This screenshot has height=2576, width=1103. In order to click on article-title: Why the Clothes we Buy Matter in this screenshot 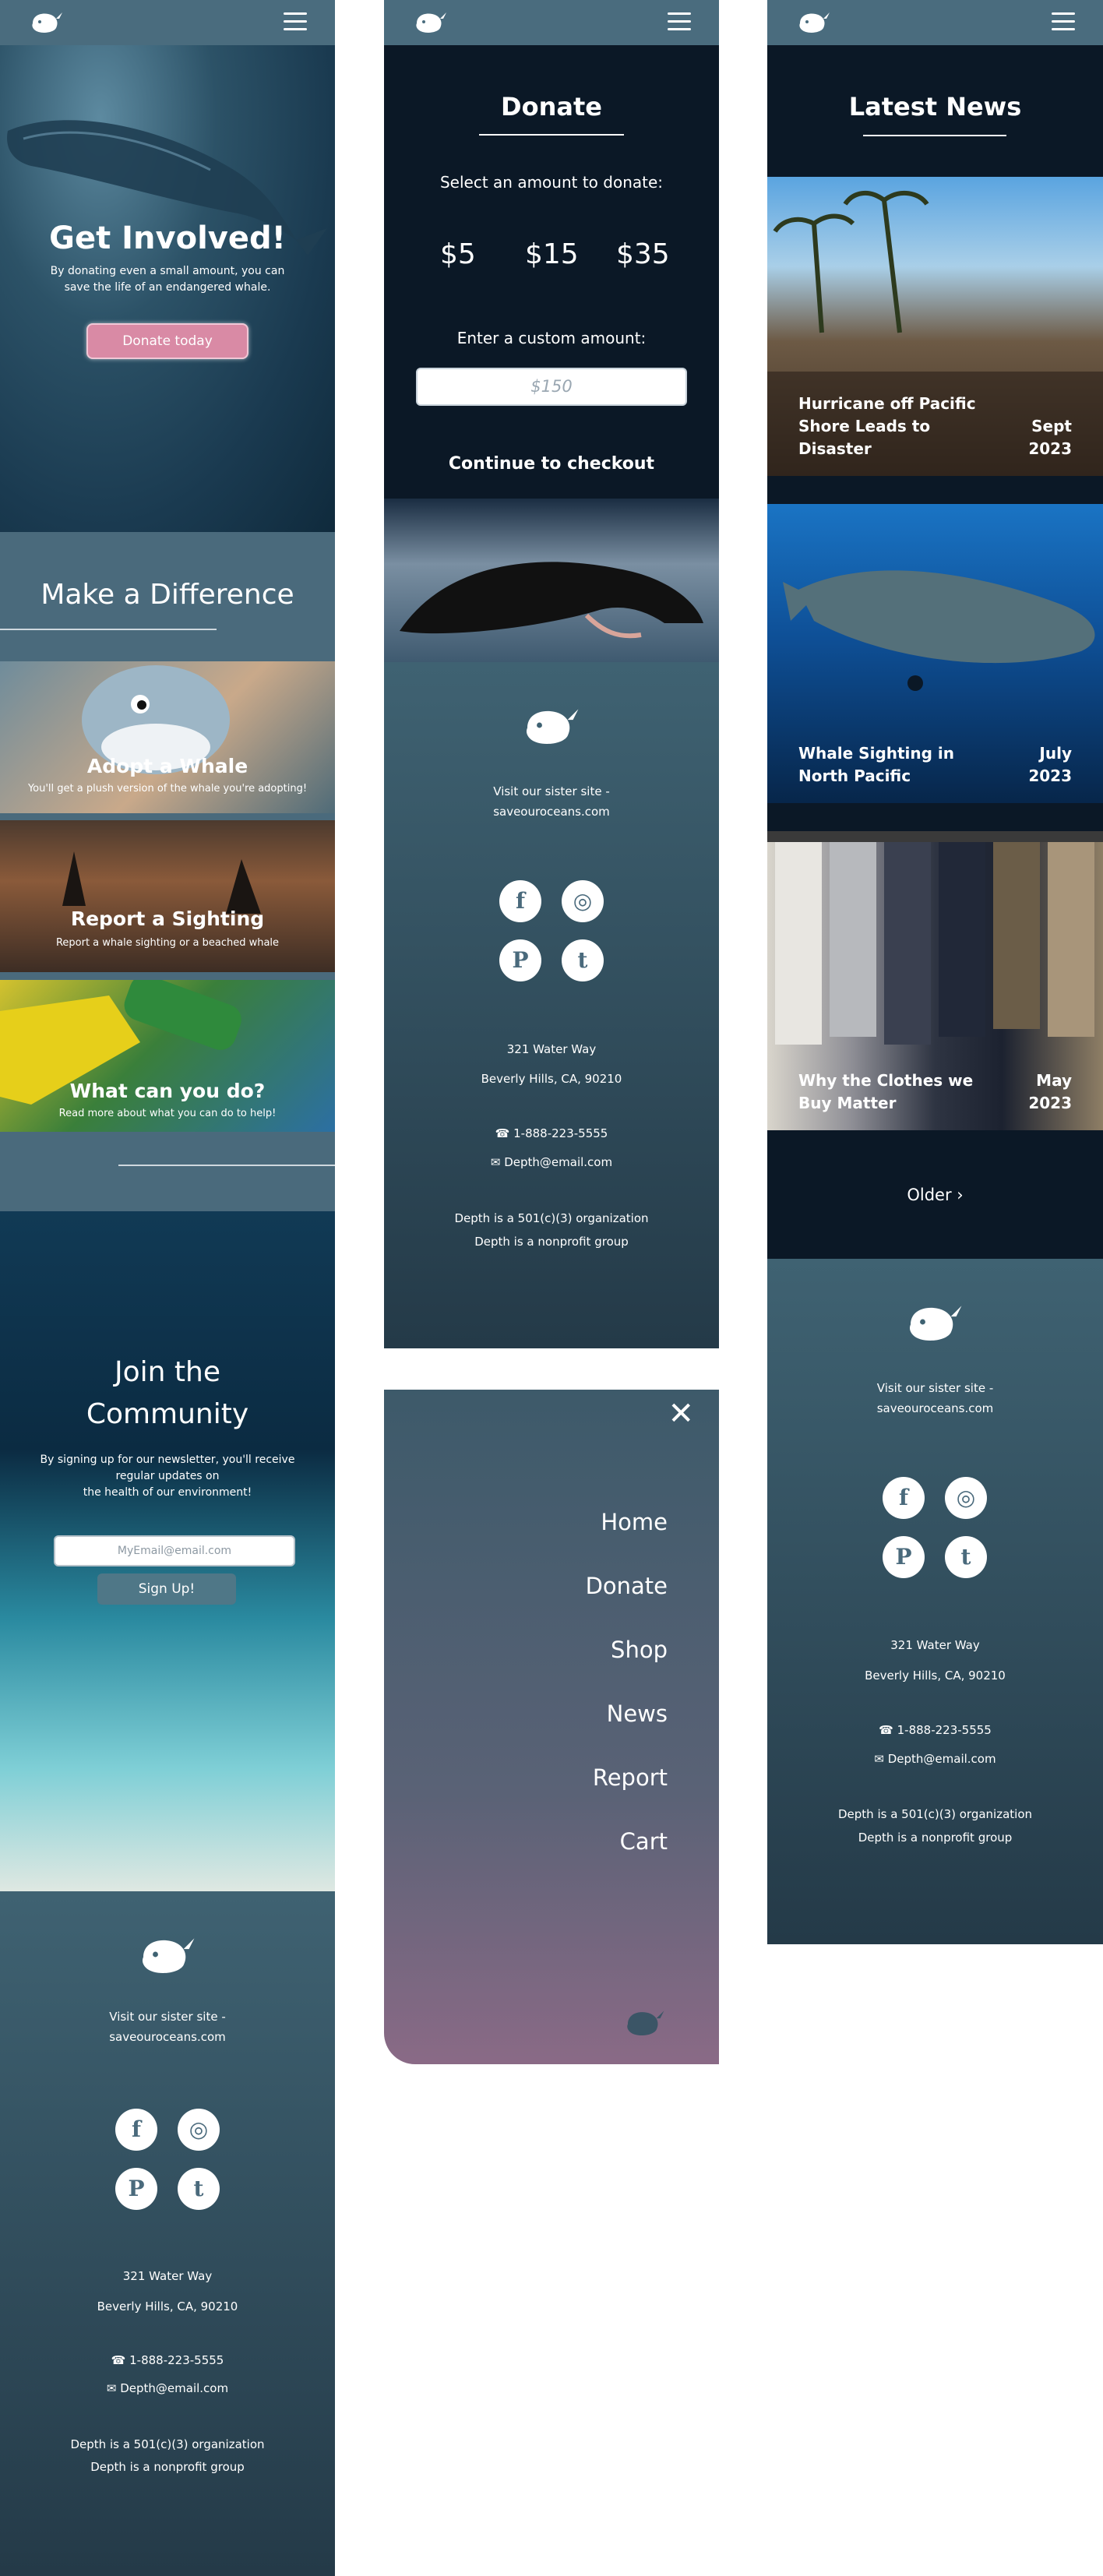, I will do `click(886, 1091)`.